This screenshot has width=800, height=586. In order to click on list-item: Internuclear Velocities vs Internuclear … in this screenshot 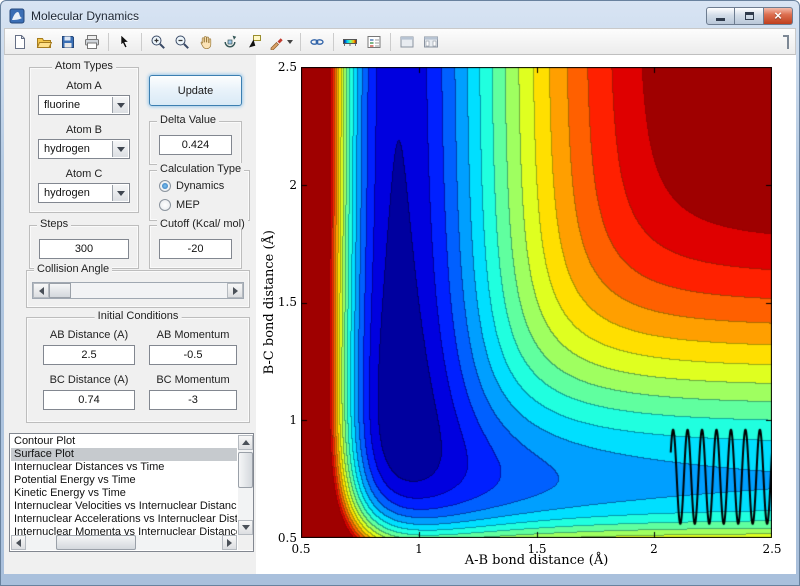, I will do `click(124, 506)`.